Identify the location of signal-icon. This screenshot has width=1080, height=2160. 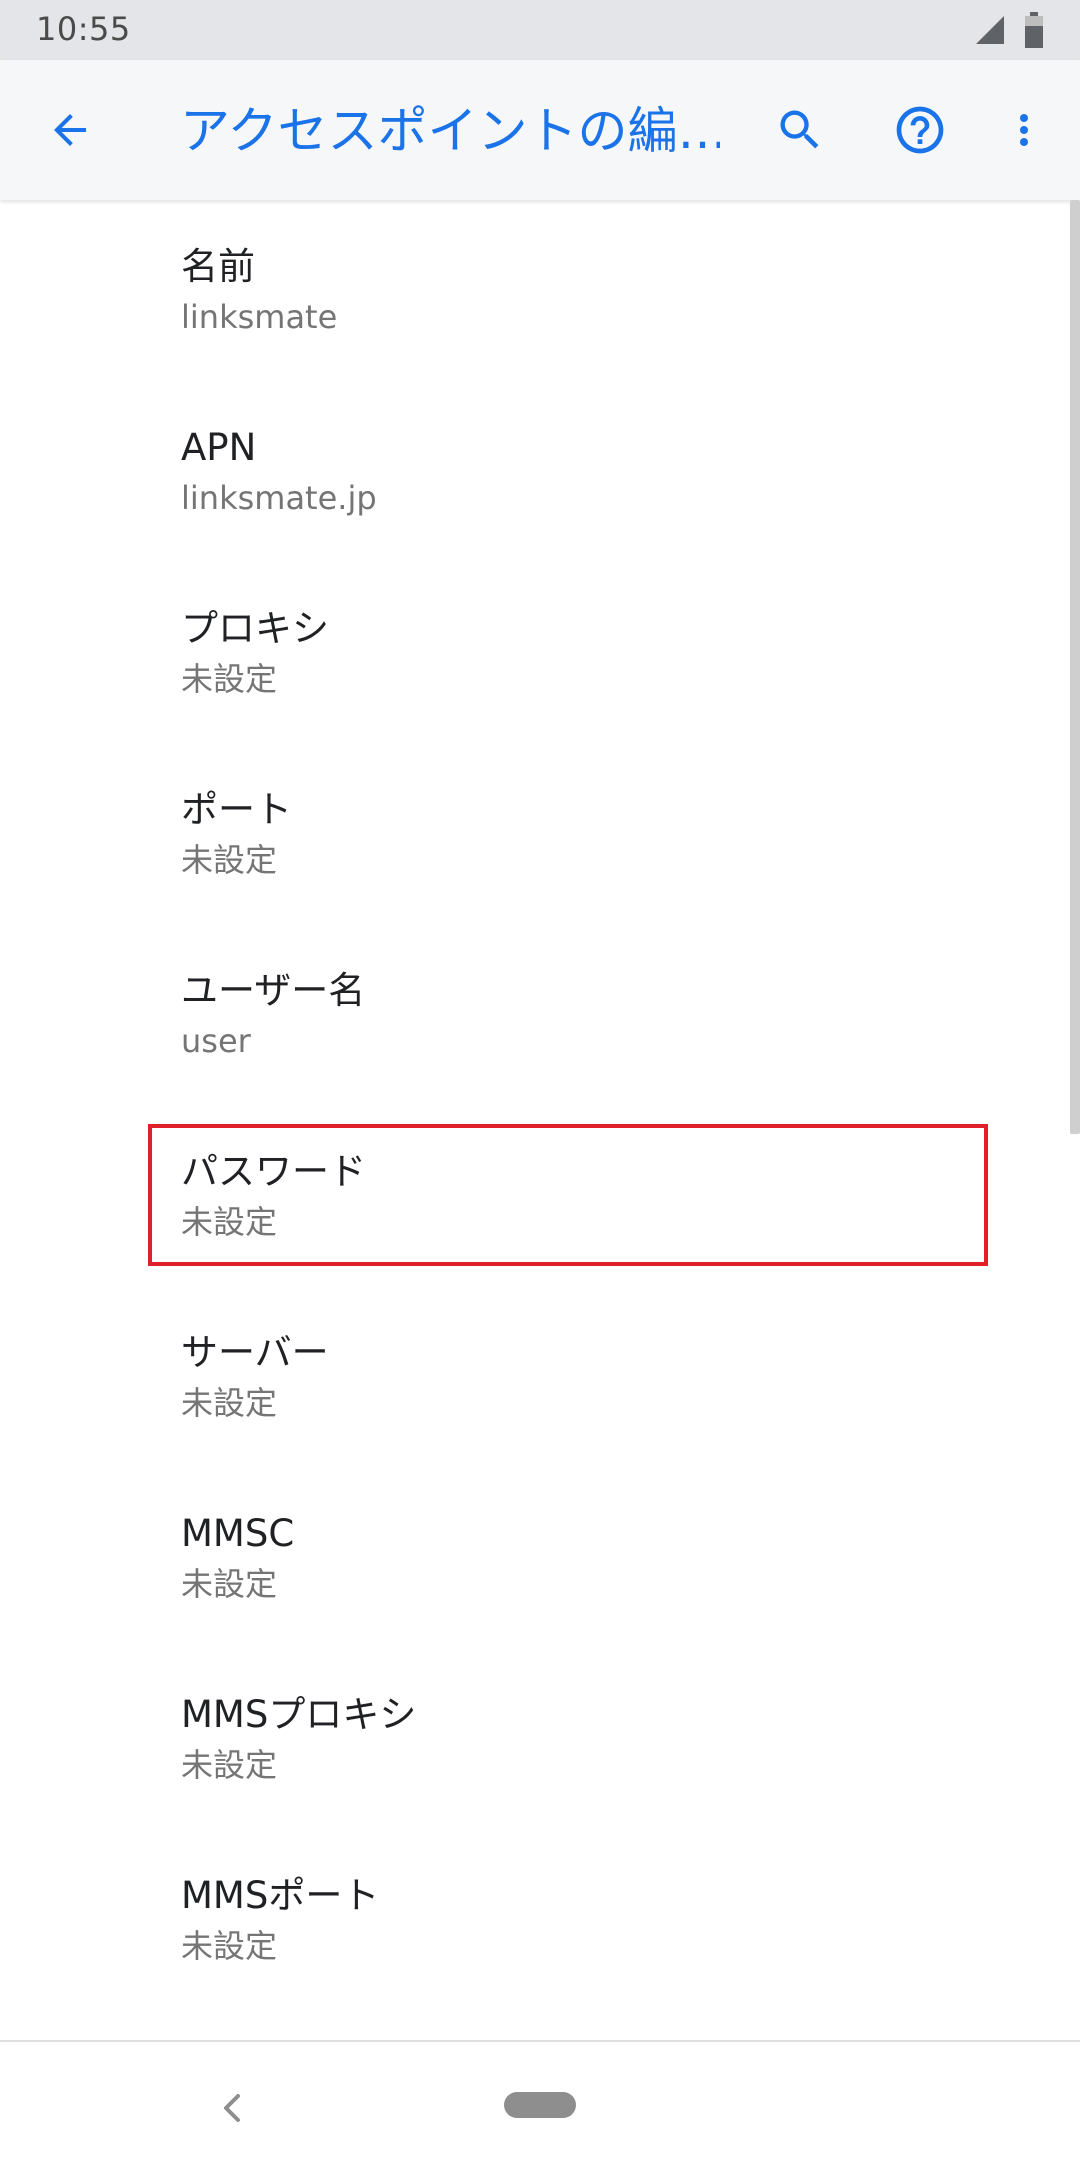
(990, 30).